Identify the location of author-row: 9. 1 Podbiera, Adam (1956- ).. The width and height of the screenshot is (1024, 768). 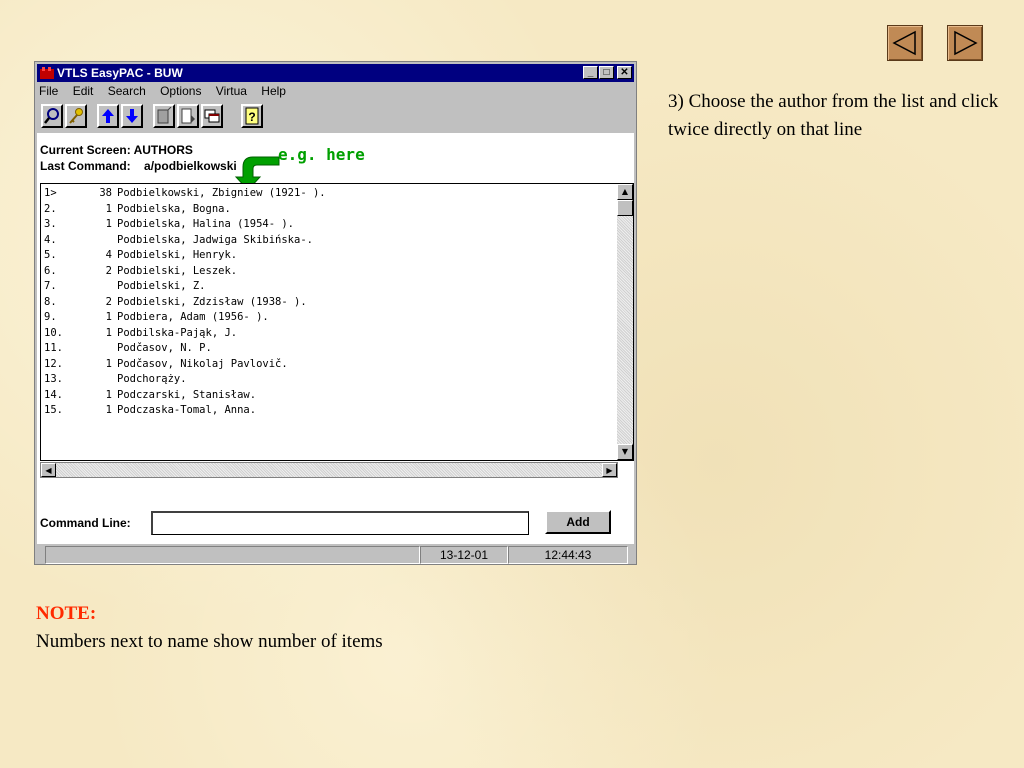
(330, 318).